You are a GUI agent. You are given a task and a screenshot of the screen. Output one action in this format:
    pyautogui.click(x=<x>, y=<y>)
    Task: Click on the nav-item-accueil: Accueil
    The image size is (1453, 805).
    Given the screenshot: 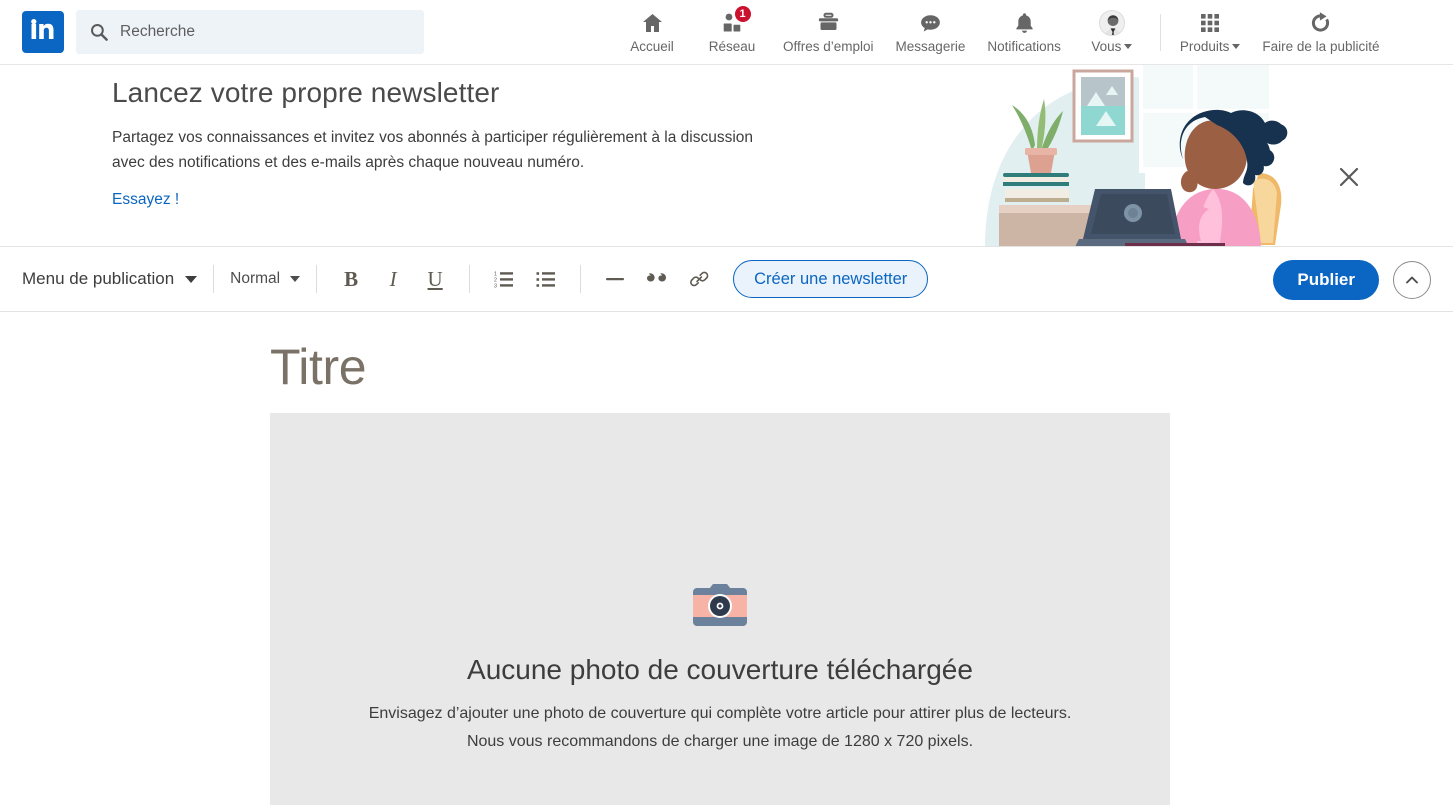 What is the action you would take?
    pyautogui.click(x=652, y=32)
    